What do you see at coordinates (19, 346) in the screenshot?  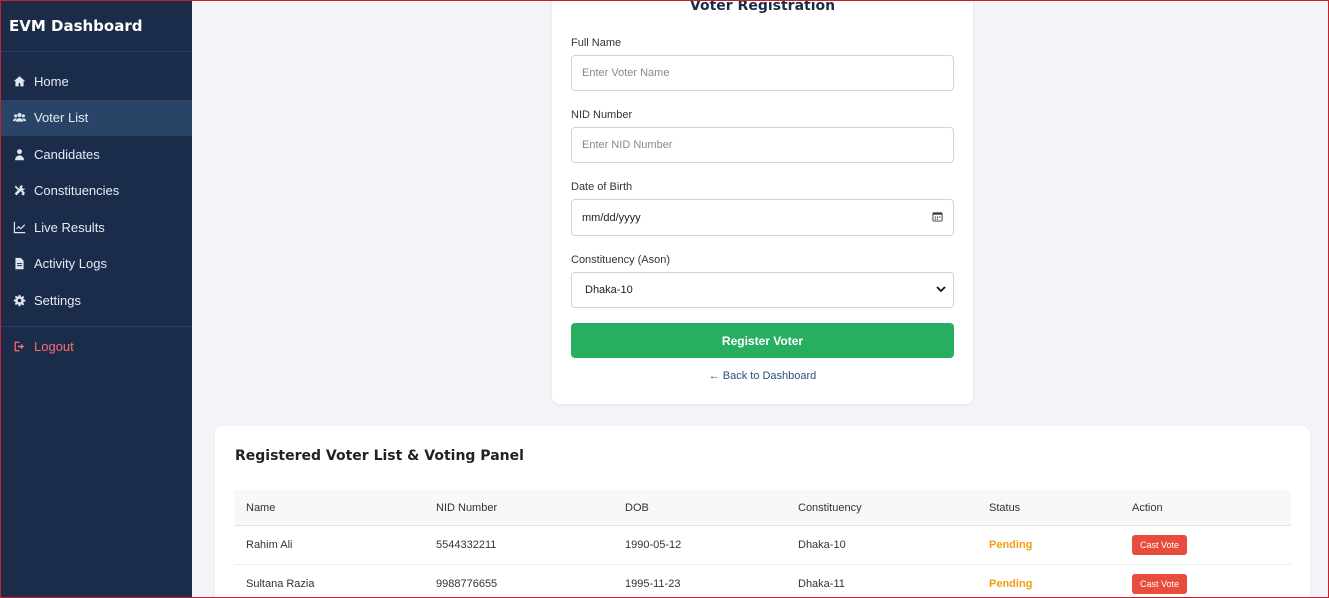 I see `logout-icon` at bounding box center [19, 346].